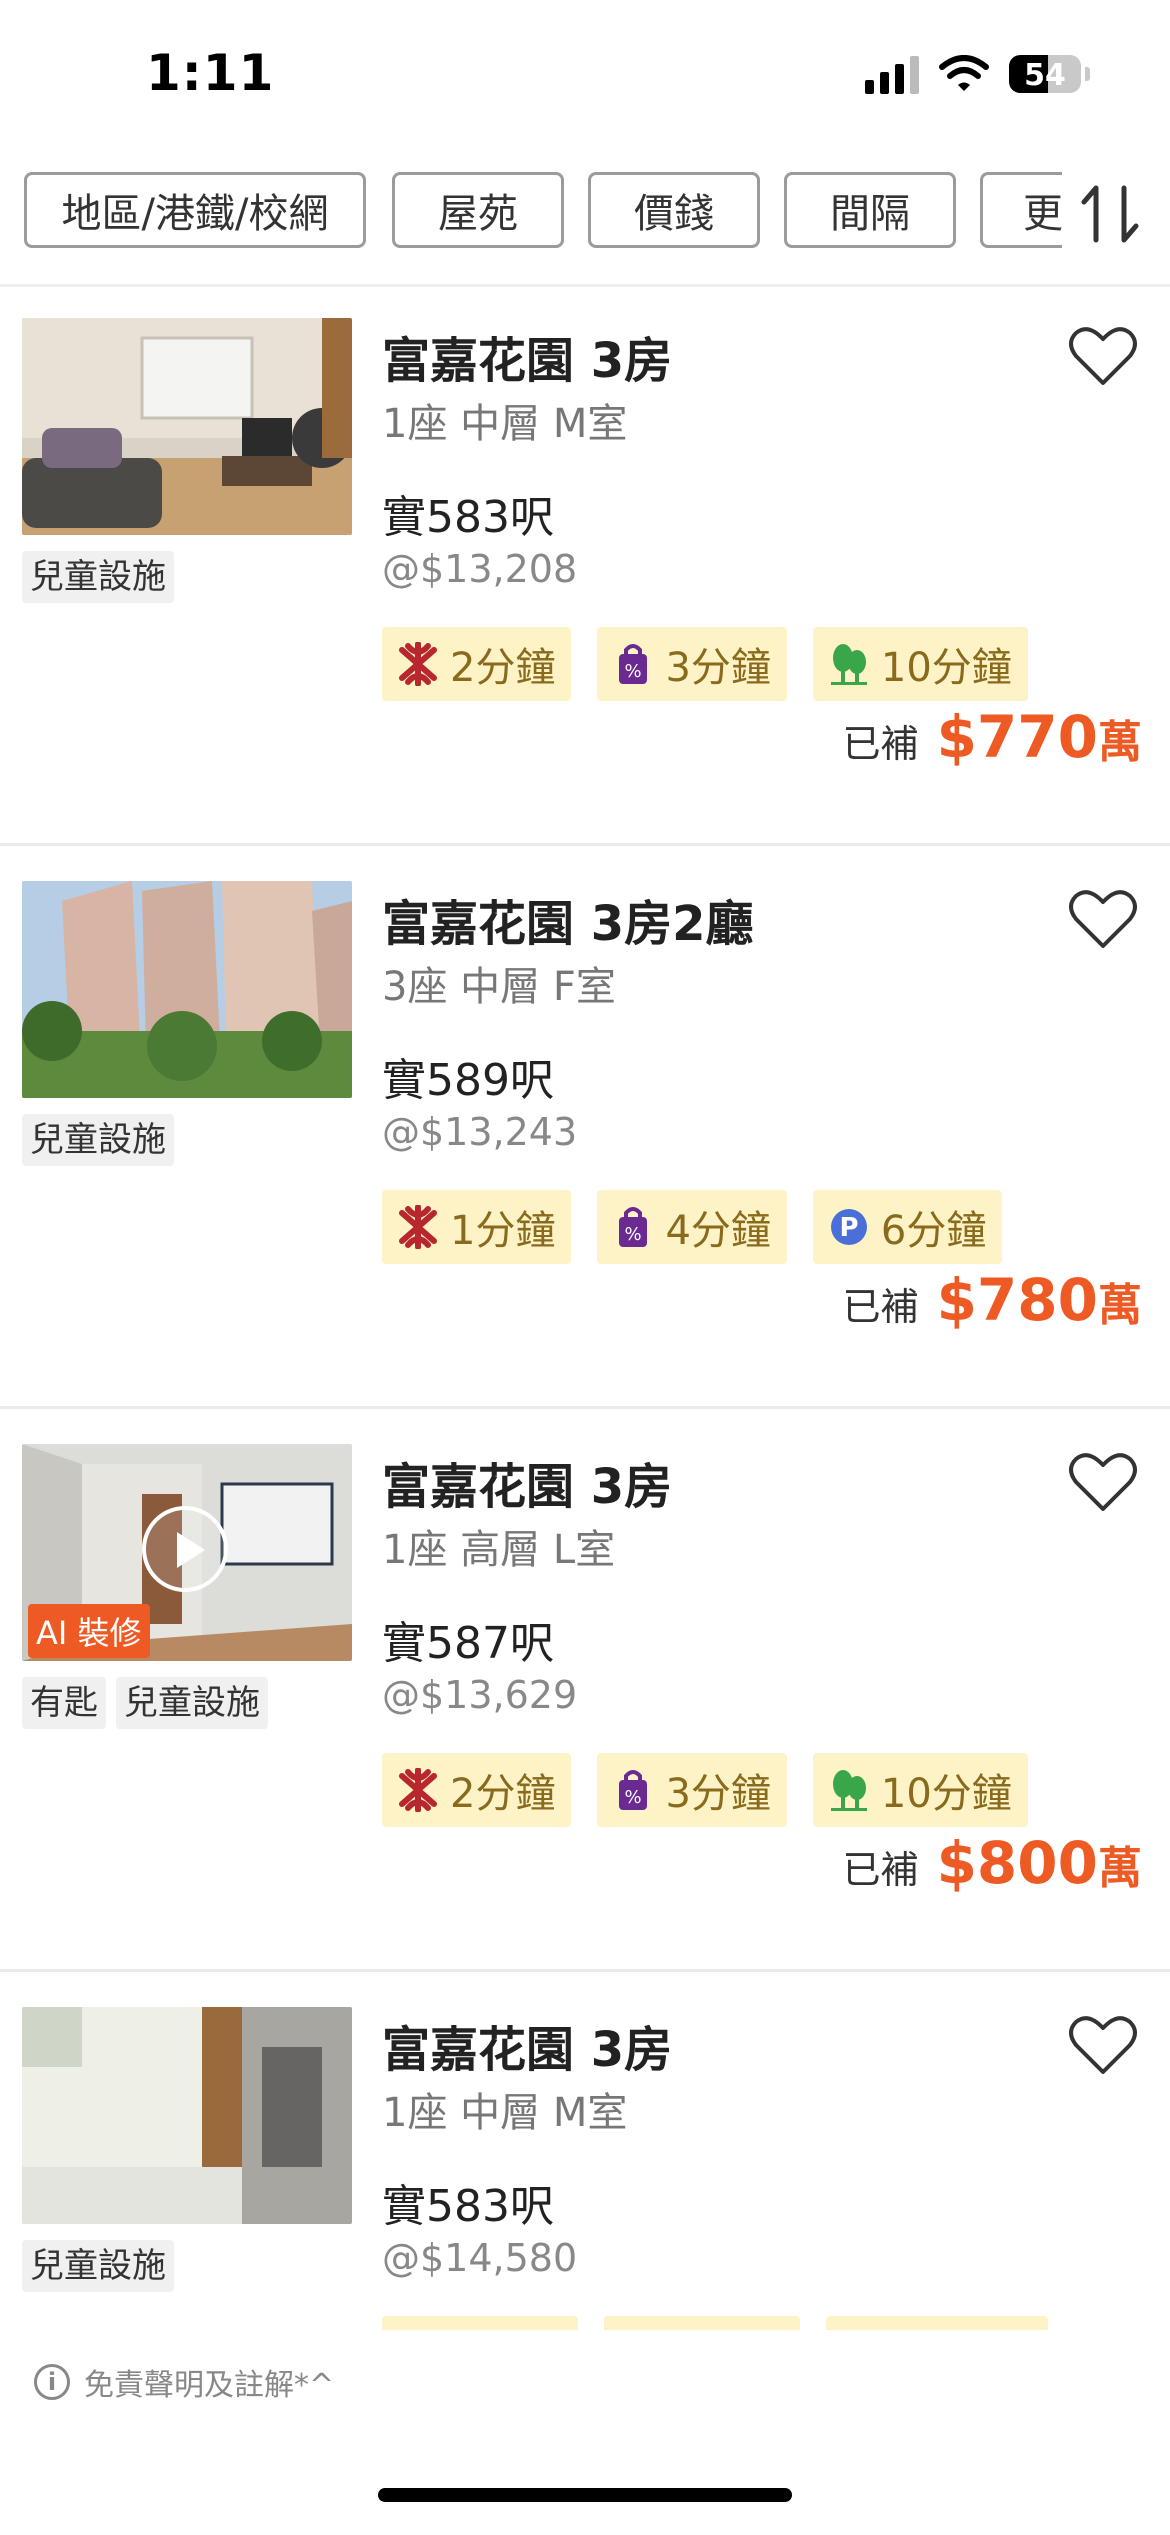 This screenshot has height=2535, width=1170. What do you see at coordinates (992, 1300) in the screenshot?
I see `price-row: 已補 $780 萬` at bounding box center [992, 1300].